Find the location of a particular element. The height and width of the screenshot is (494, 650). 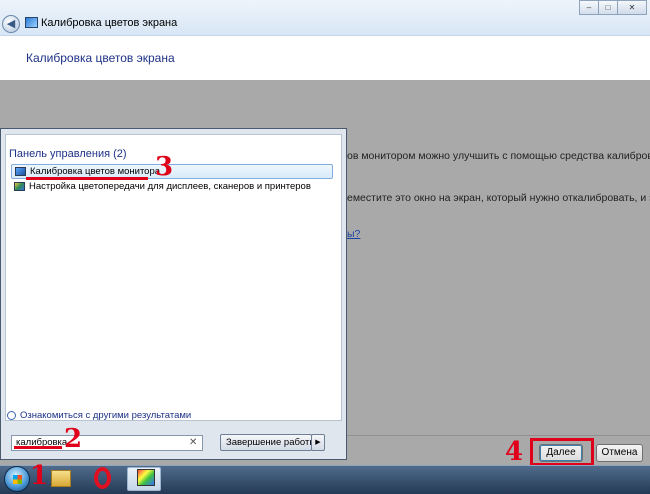

opera-icon is located at coordinates (102, 478).